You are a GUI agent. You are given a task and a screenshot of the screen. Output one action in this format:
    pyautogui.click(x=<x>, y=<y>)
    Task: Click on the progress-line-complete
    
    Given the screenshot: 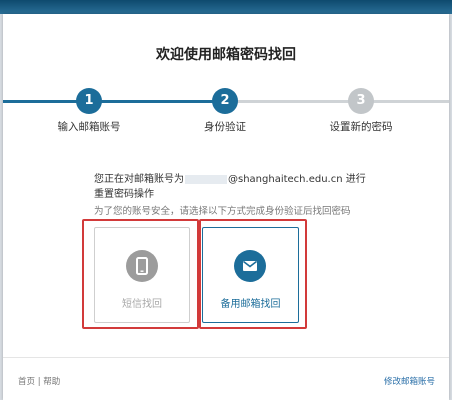 What is the action you would take?
    pyautogui.click(x=113, y=101)
    